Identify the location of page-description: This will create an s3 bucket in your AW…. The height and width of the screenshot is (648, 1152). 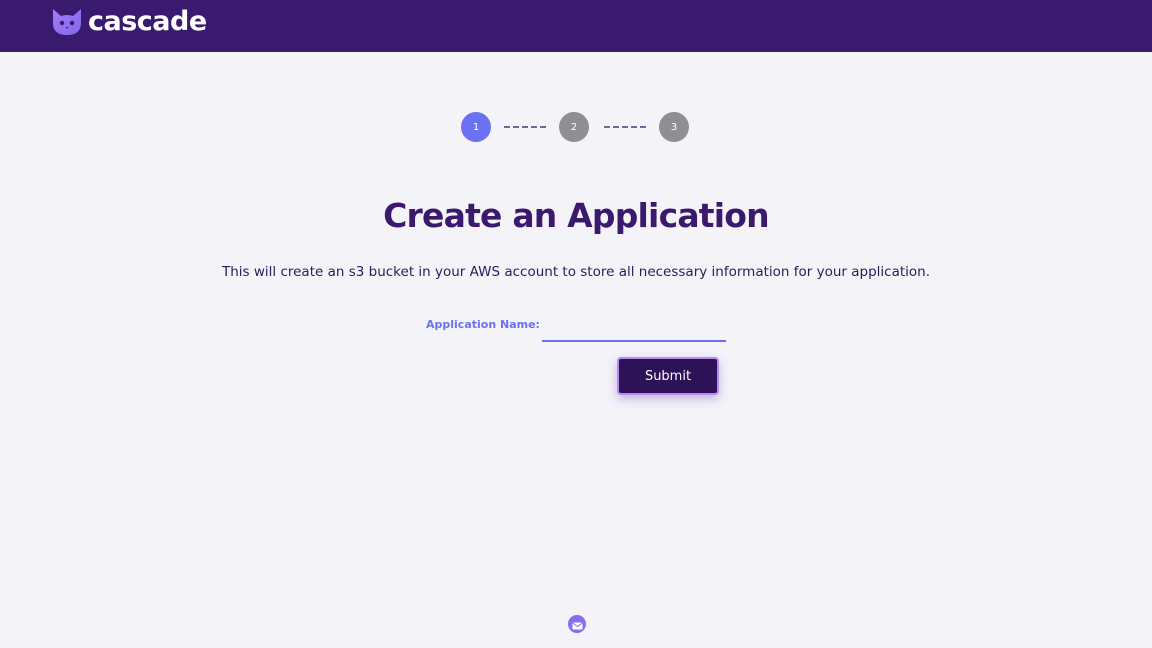
(575, 272).